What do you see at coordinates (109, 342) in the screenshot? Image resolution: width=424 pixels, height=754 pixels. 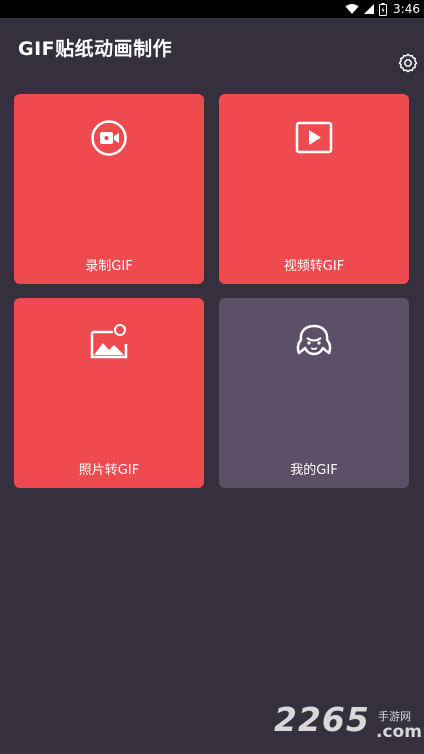 I see `image-convert-icon` at bounding box center [109, 342].